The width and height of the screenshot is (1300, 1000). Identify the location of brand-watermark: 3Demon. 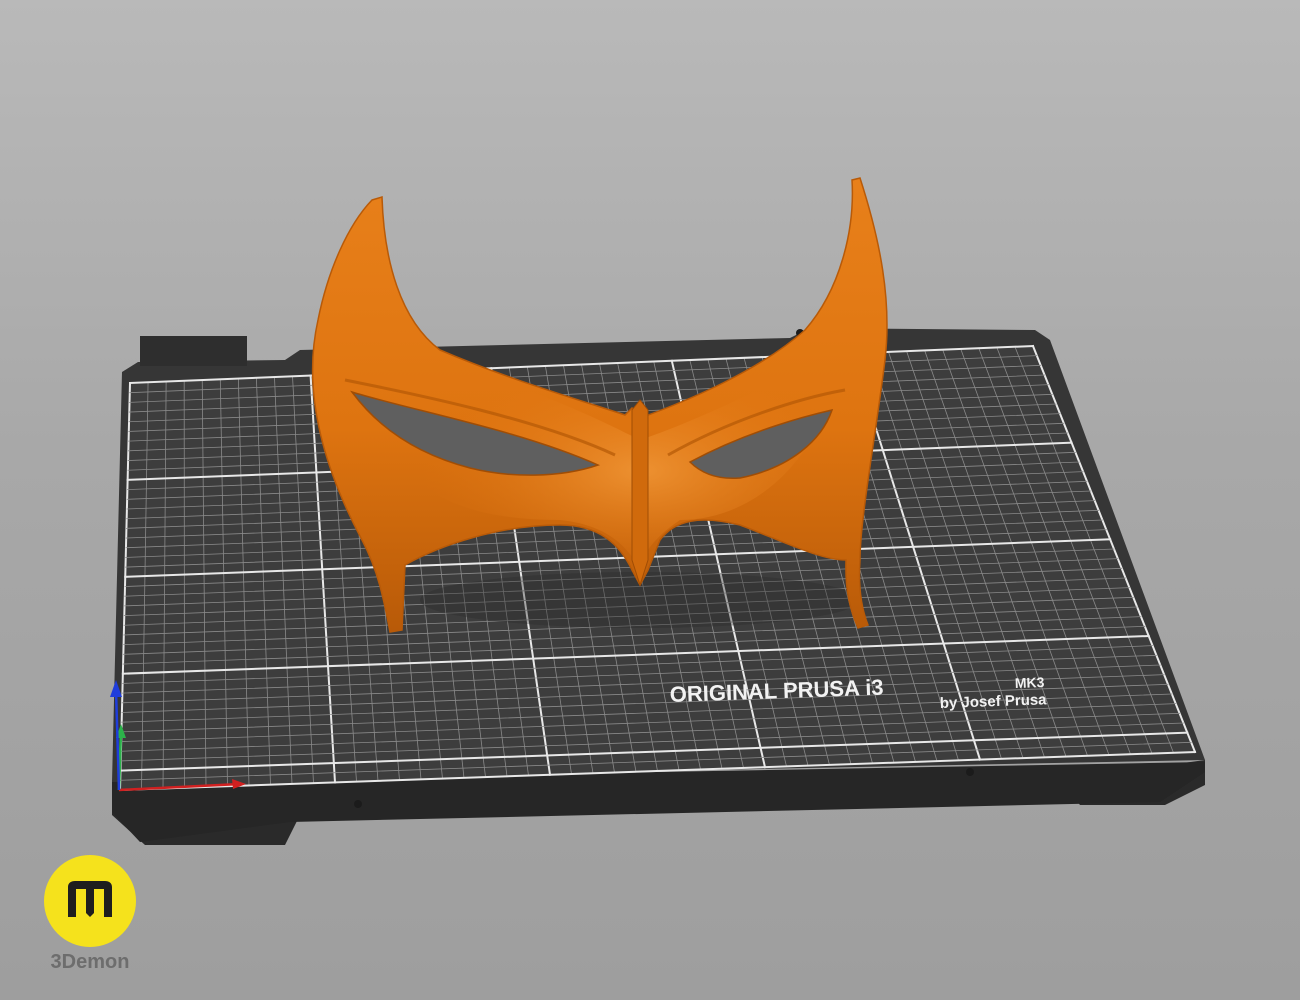
(90, 914).